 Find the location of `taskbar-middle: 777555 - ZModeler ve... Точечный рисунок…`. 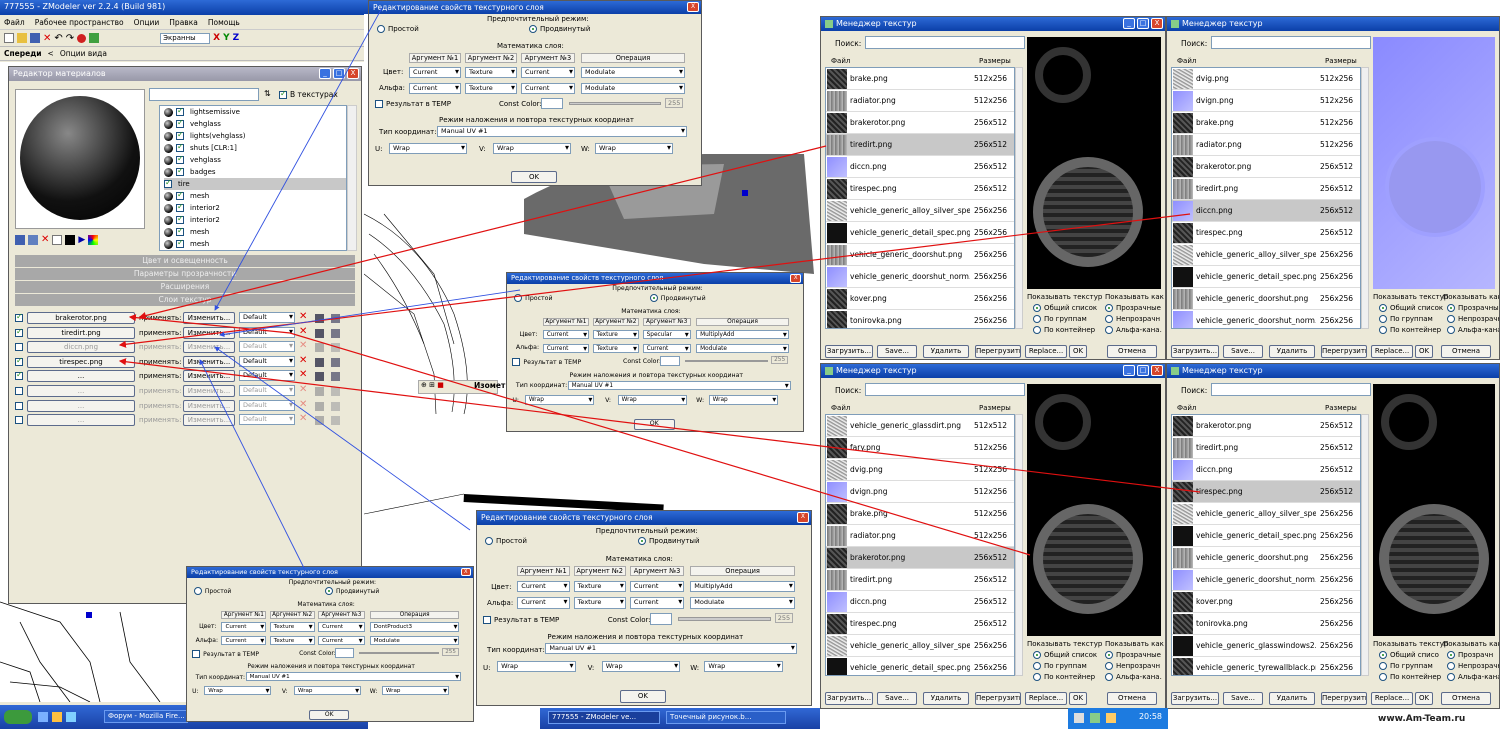

taskbar-middle: 777555 - ZModeler ve... Точечный рисунок… is located at coordinates (680, 718).